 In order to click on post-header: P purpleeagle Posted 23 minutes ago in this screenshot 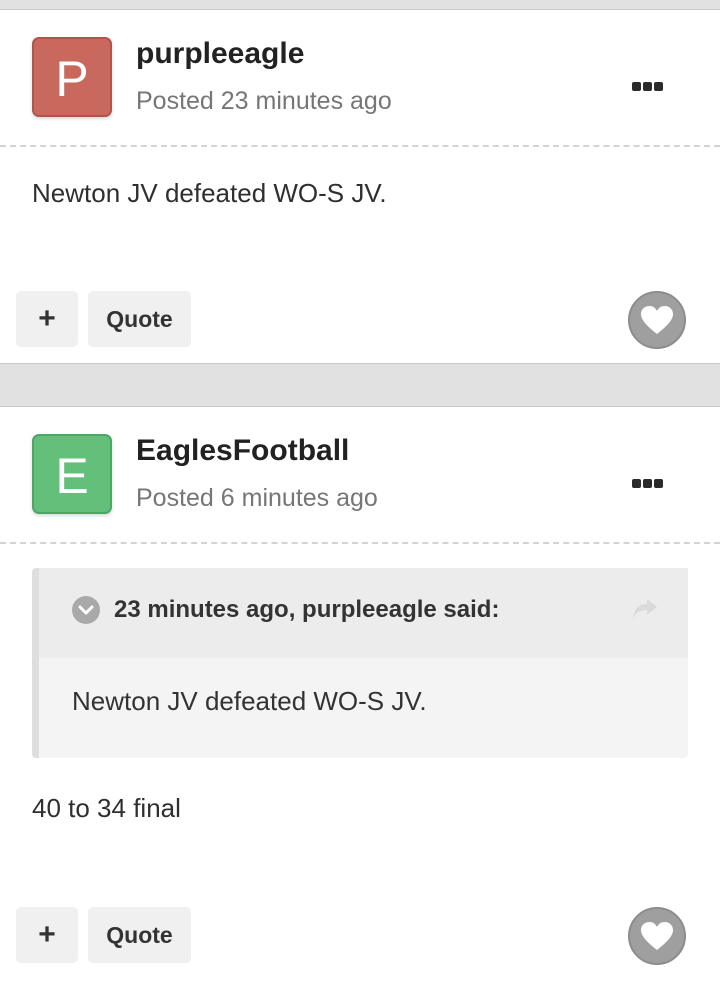, I will do `click(360, 78)`.